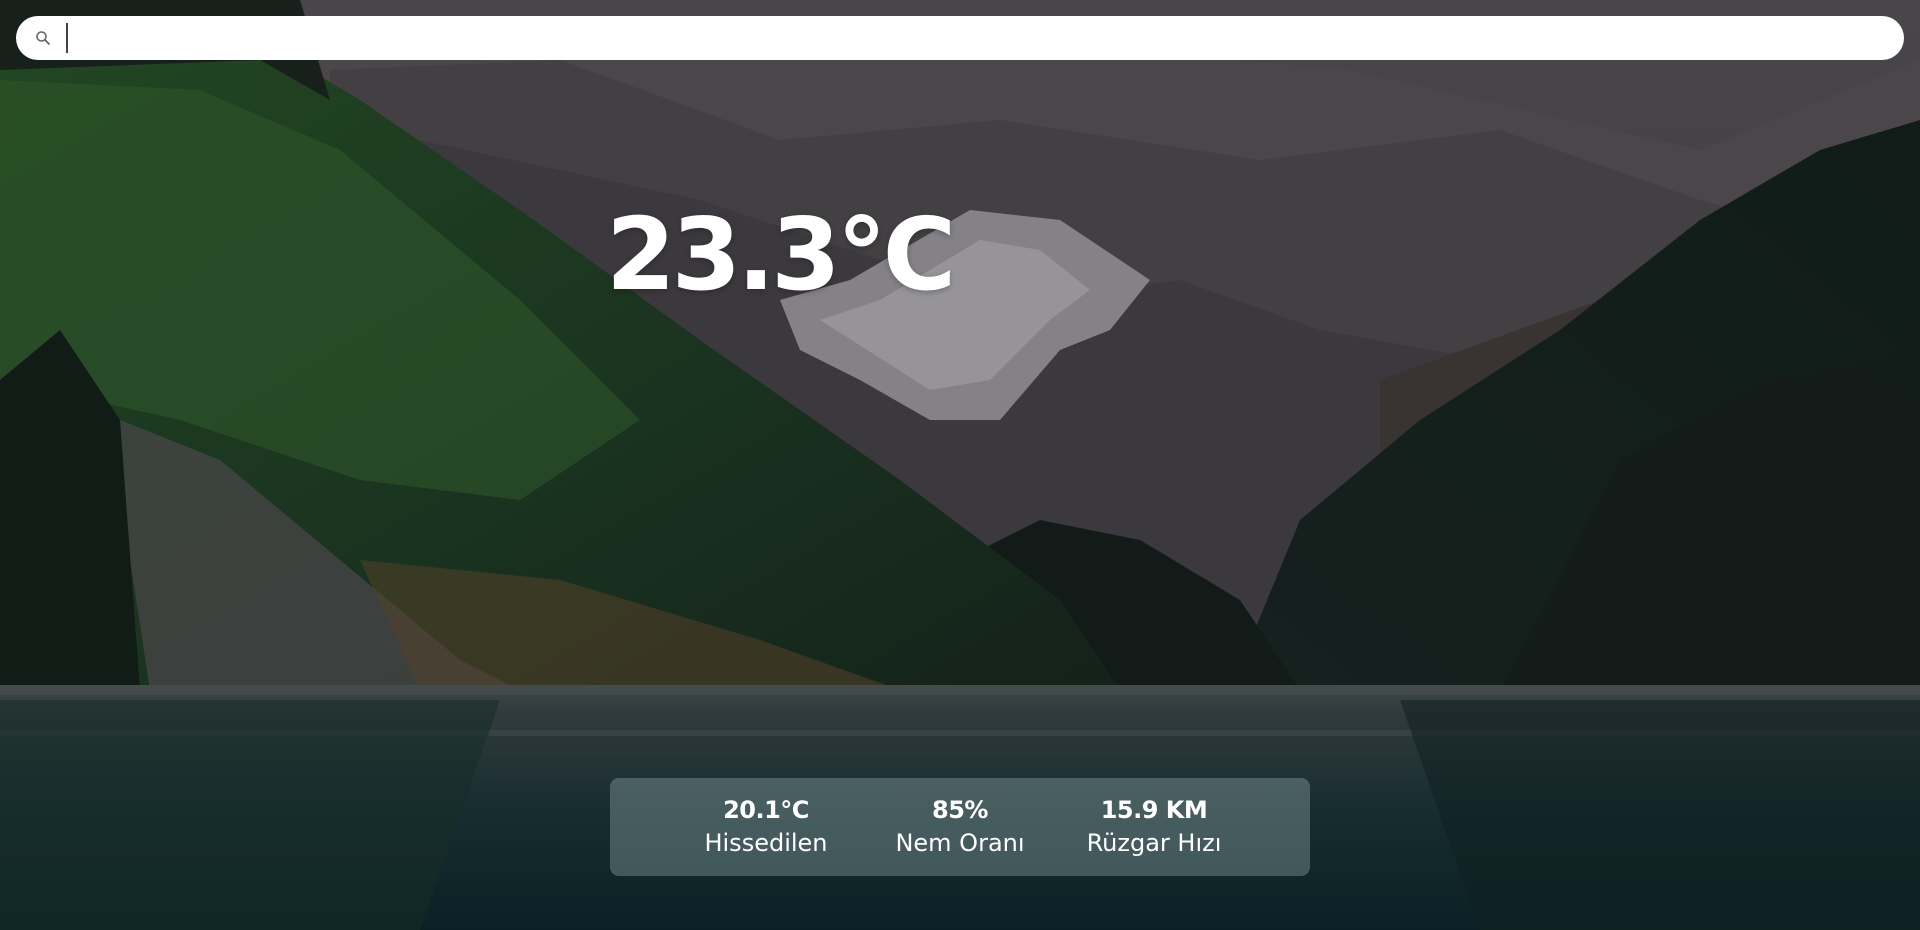  What do you see at coordinates (960, 810) in the screenshot?
I see `humidity-value: 85%` at bounding box center [960, 810].